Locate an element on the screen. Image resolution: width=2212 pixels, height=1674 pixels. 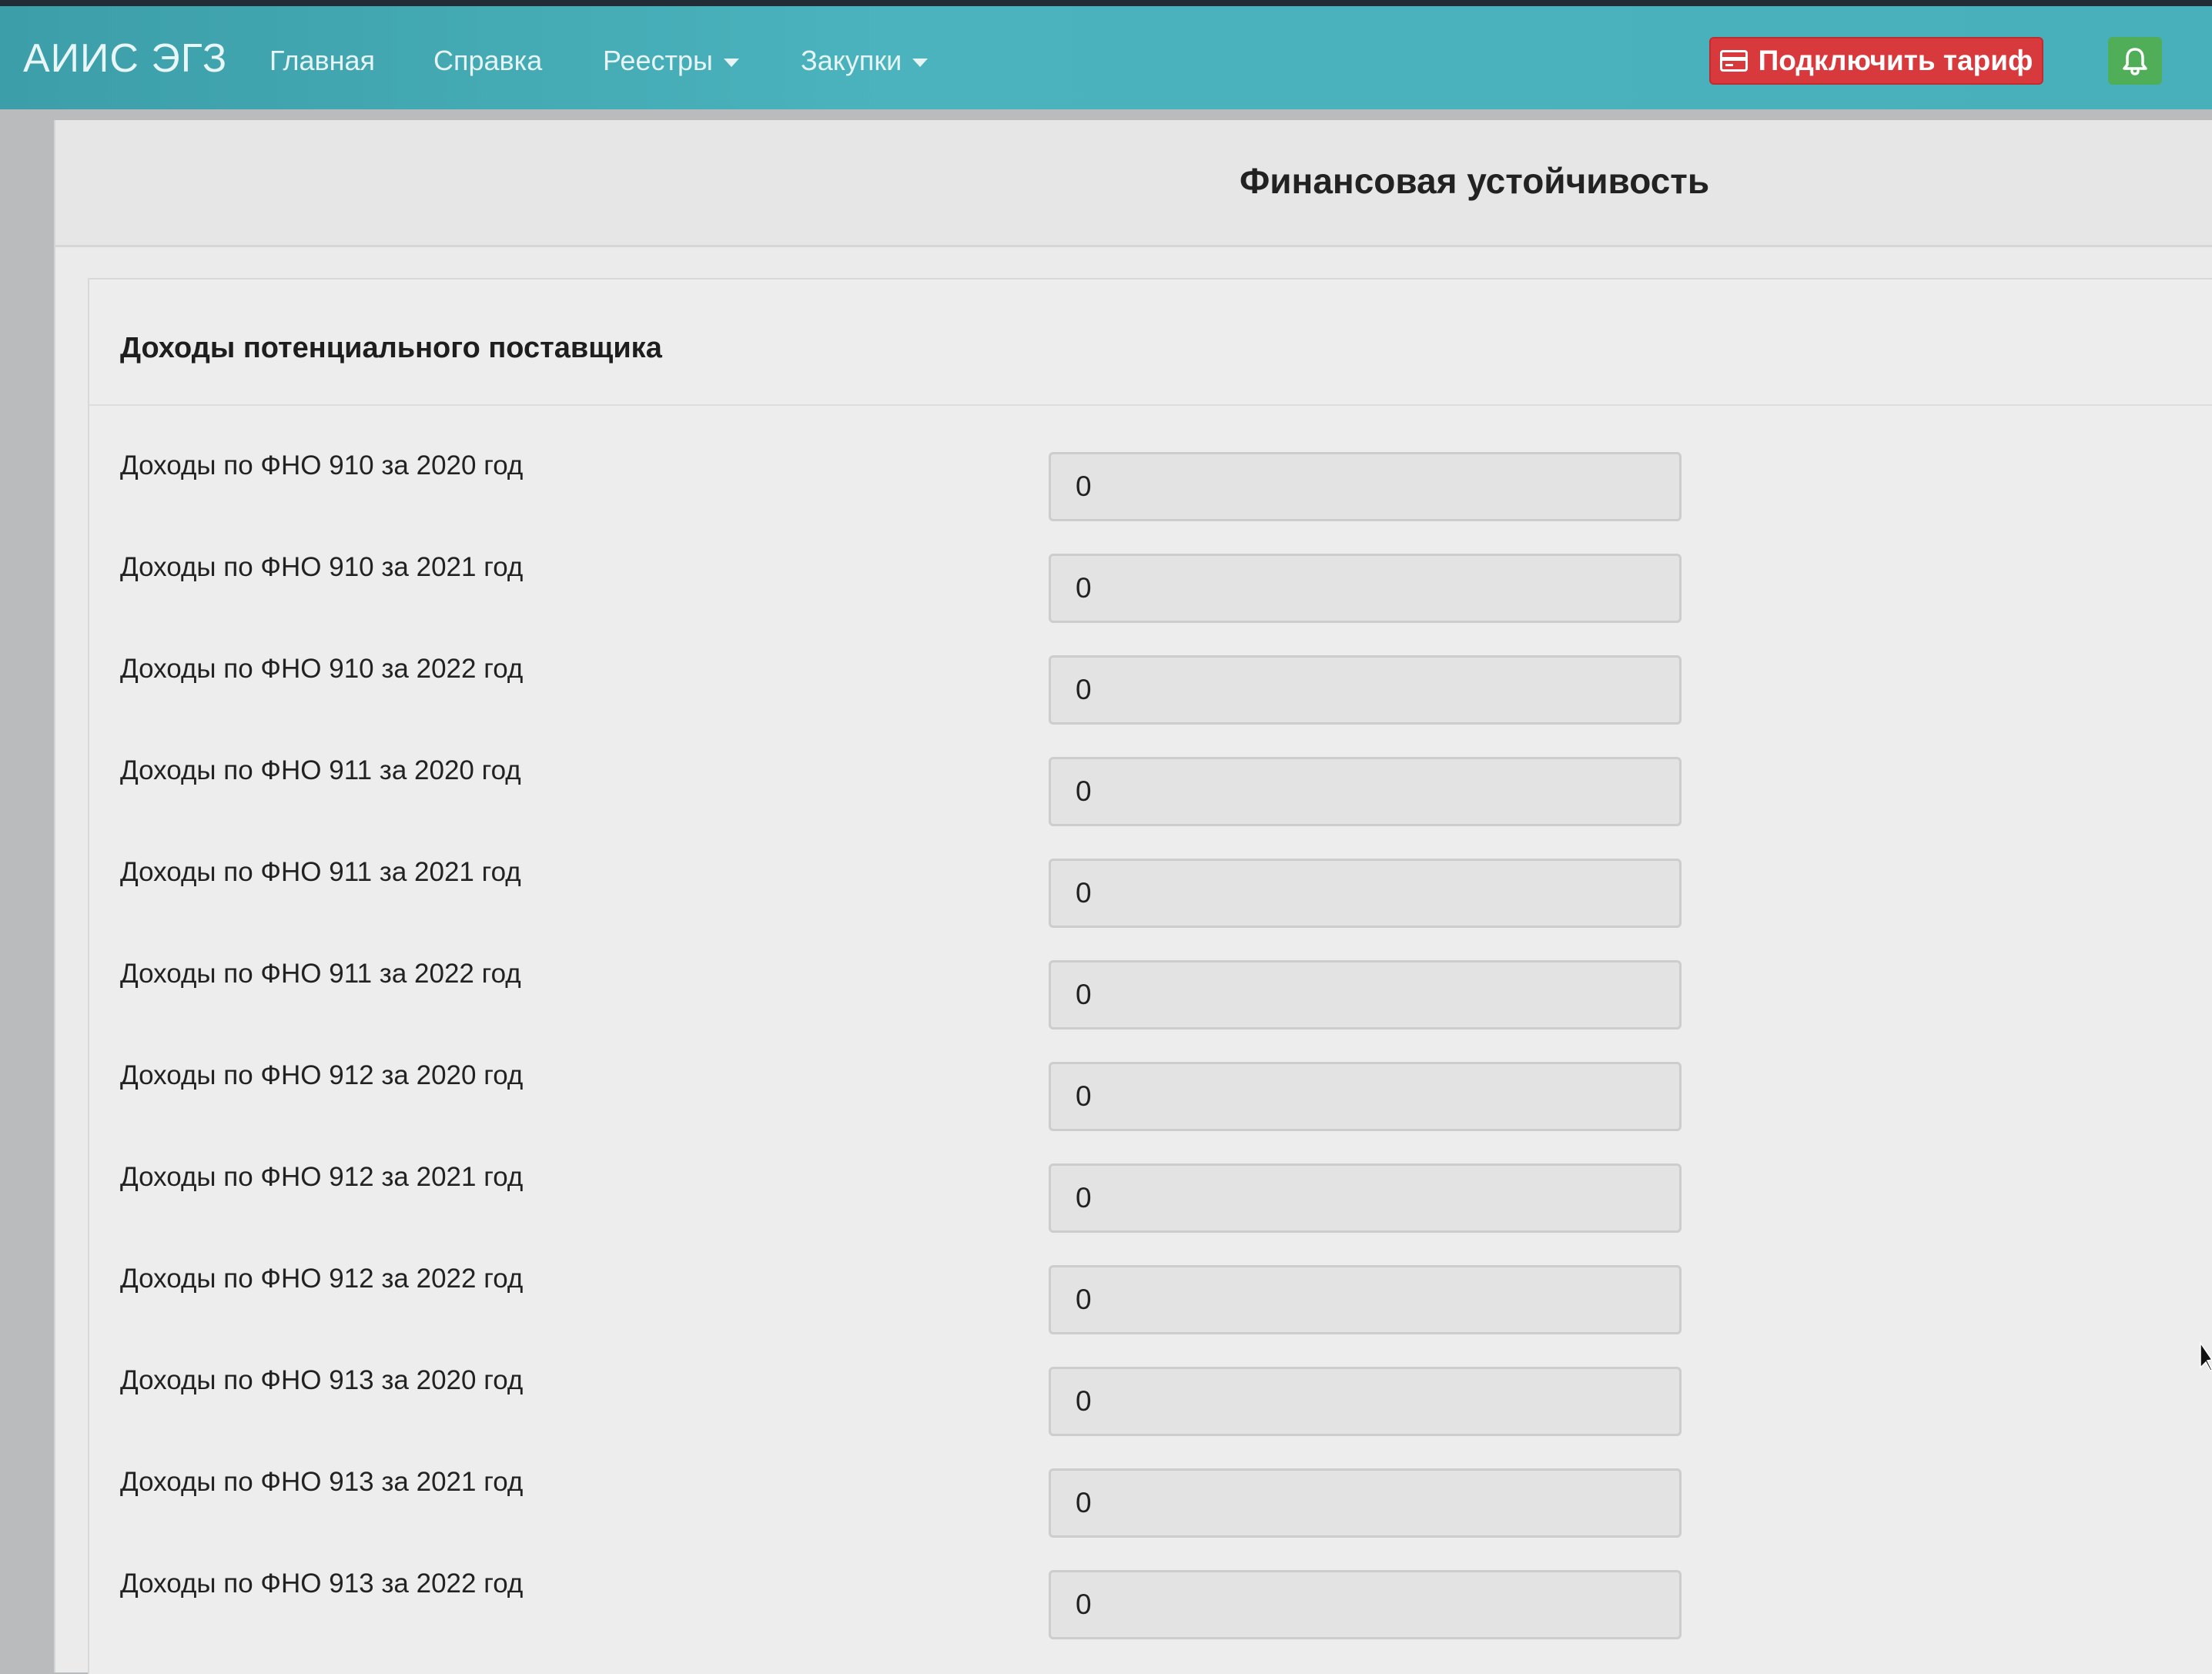
brand-logo: АИИС ЭГЗ is located at coordinates (125, 59).